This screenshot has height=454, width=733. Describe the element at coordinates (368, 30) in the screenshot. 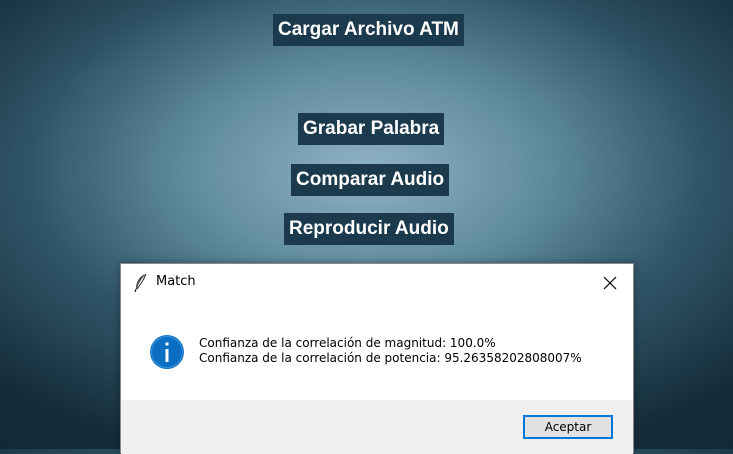

I see `load-atm-file-button: Cargar Archivo ATM` at that location.